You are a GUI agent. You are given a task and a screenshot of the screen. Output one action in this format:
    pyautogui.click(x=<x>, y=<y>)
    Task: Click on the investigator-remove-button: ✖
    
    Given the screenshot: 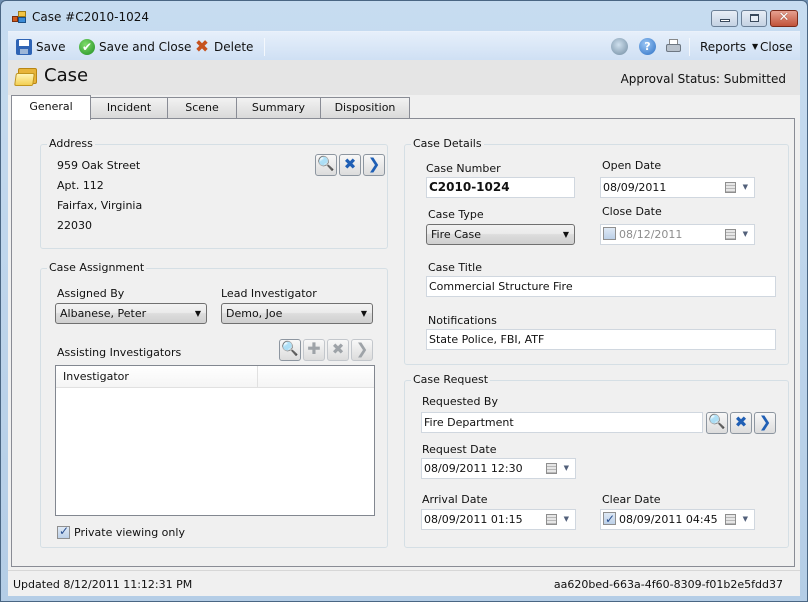 What is the action you would take?
    pyautogui.click(x=338, y=350)
    